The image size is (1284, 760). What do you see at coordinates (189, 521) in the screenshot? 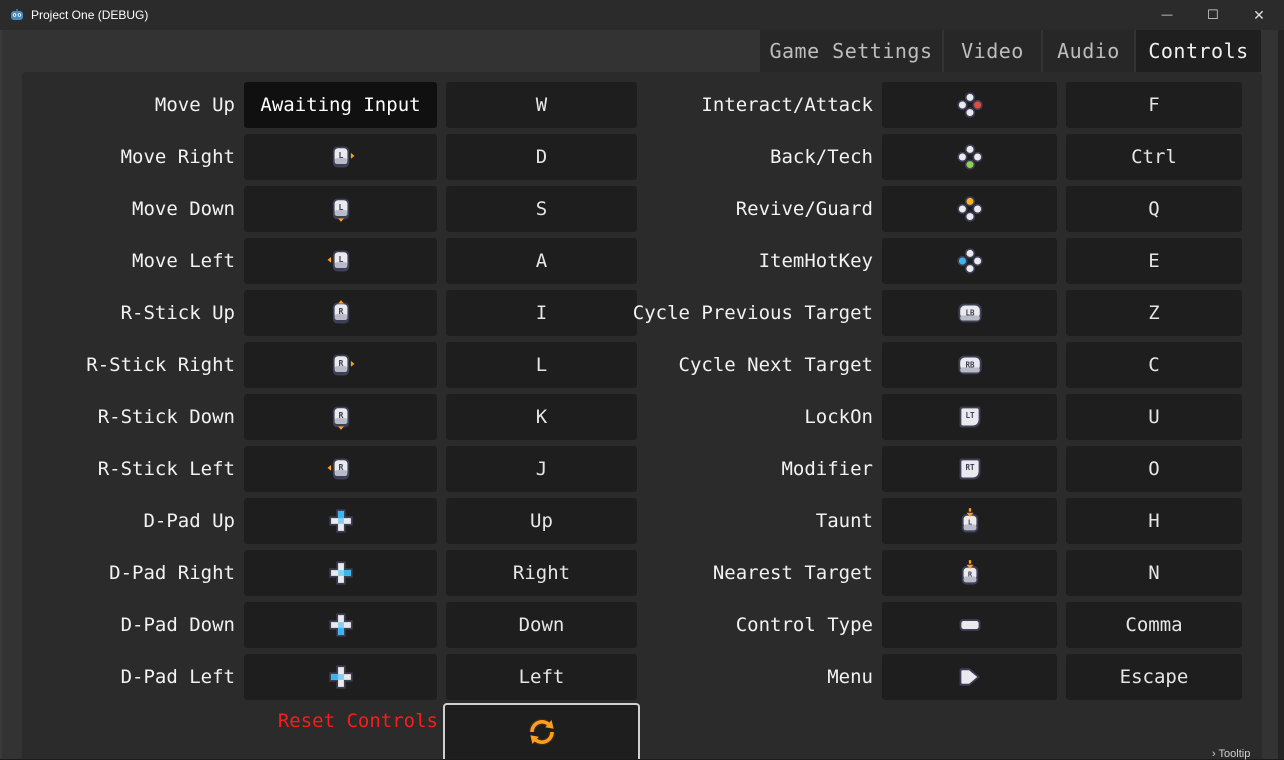
I see `action-label-d-pad-up: D-Pad Up` at bounding box center [189, 521].